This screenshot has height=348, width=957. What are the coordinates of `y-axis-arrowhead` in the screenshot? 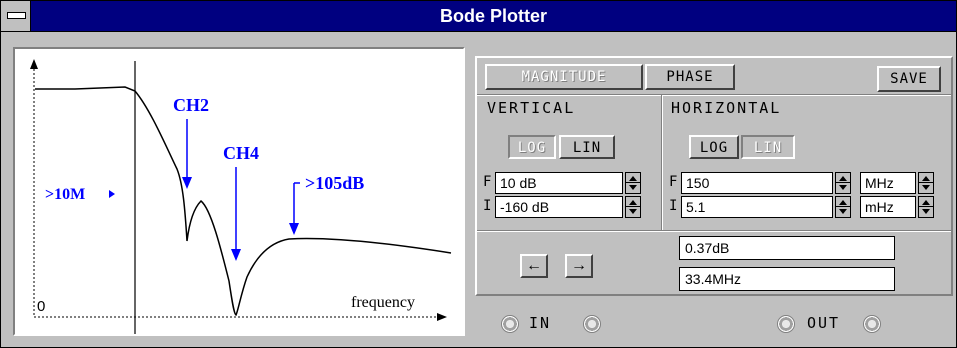 It's located at (34, 64).